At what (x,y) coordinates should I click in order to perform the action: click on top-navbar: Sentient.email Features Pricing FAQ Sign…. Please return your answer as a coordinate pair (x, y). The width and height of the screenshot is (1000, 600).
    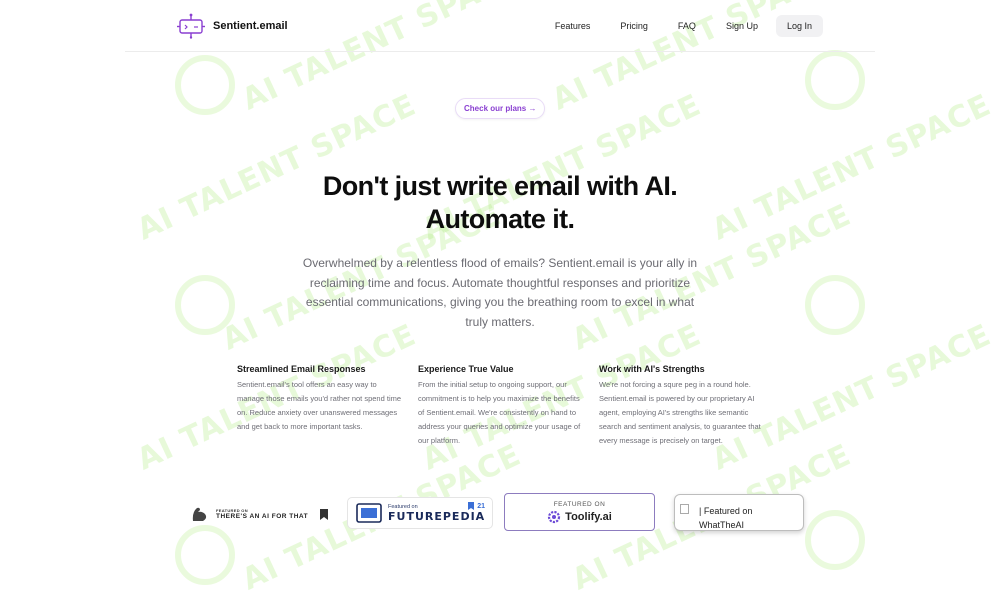
    Looking at the image, I should click on (500, 26).